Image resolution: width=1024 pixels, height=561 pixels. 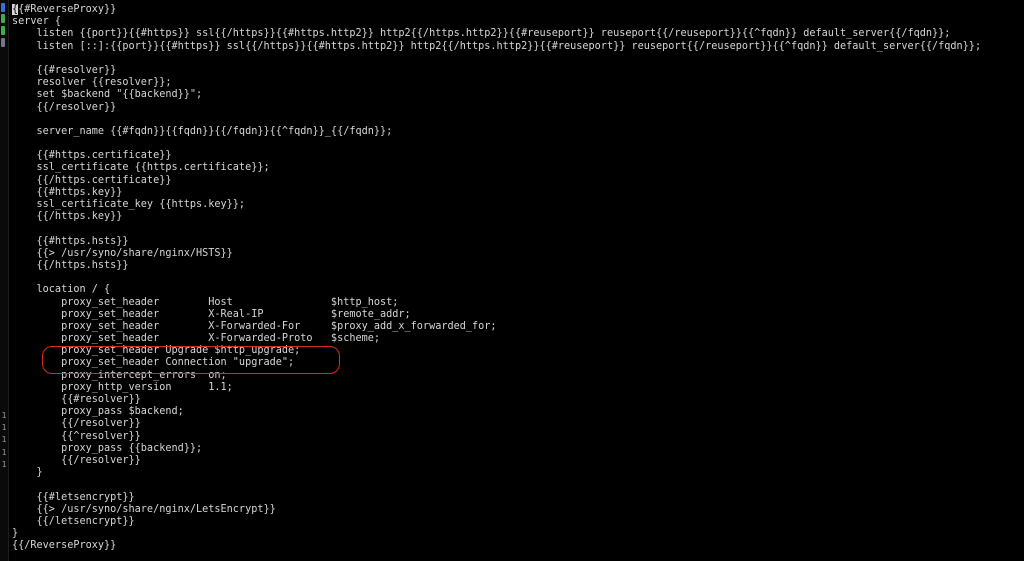 What do you see at coordinates (92, 180) in the screenshot?
I see `code-line: {{/https.certificate}}` at bounding box center [92, 180].